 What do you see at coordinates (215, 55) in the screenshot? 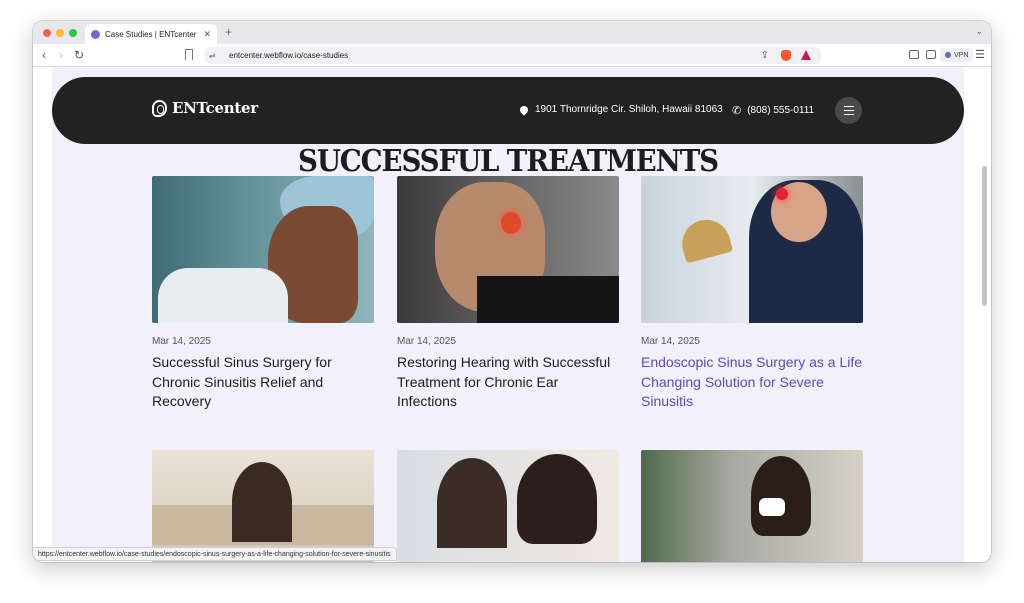
I see `site-info-icon: ⇌` at bounding box center [215, 55].